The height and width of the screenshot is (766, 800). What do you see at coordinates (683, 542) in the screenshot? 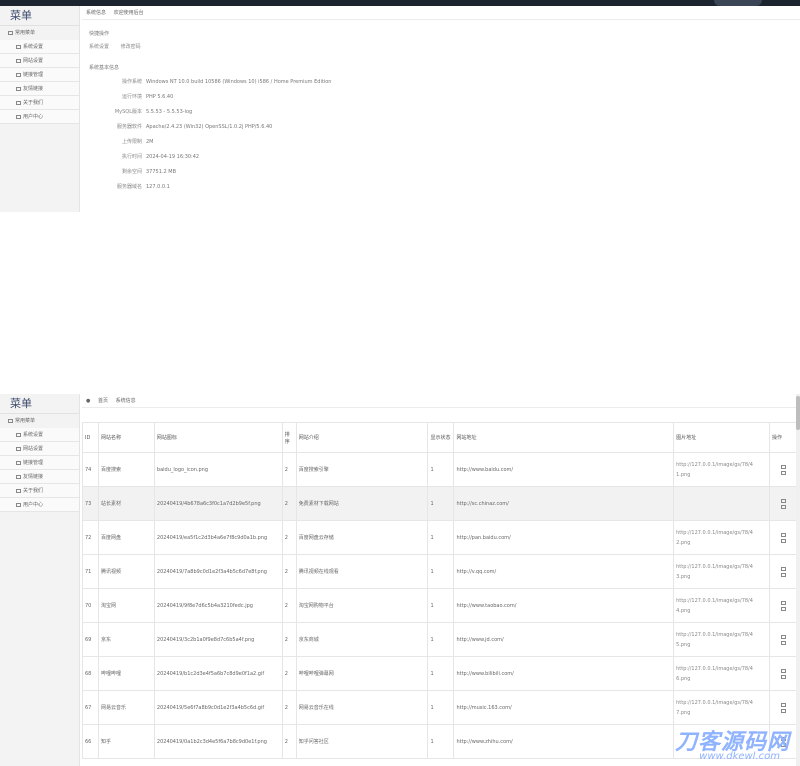
I see `image-url-line: 2.png` at bounding box center [683, 542].